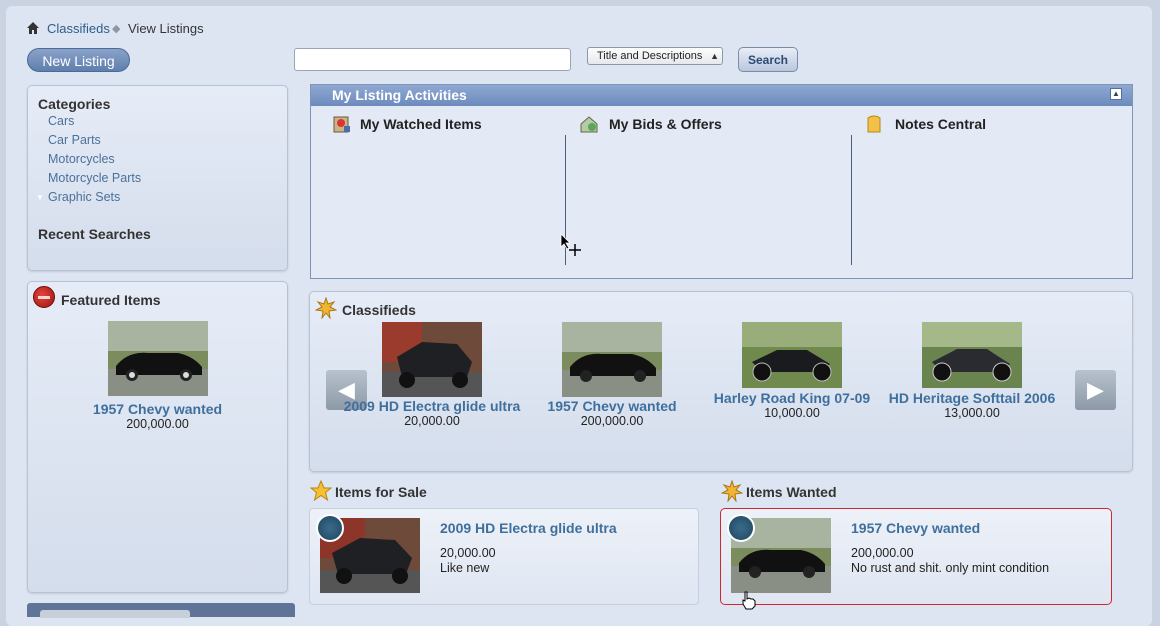  What do you see at coordinates (612, 421) in the screenshot?
I see `classified-item-price: 200,000.00` at bounding box center [612, 421].